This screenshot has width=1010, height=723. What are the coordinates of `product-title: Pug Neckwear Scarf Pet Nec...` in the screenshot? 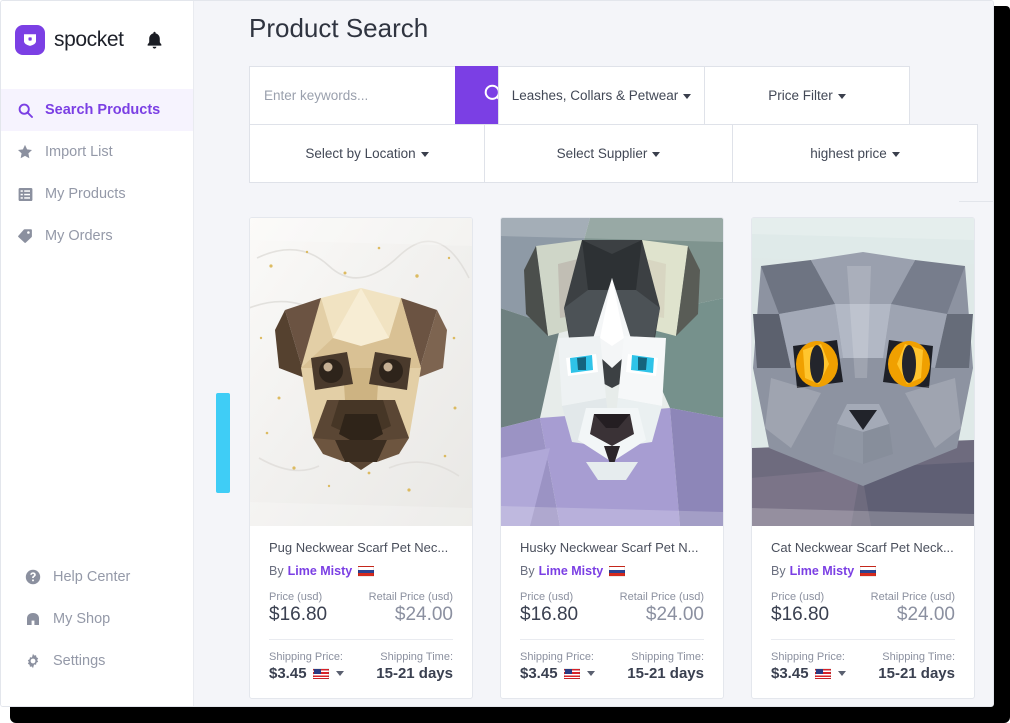 It's located at (359, 547).